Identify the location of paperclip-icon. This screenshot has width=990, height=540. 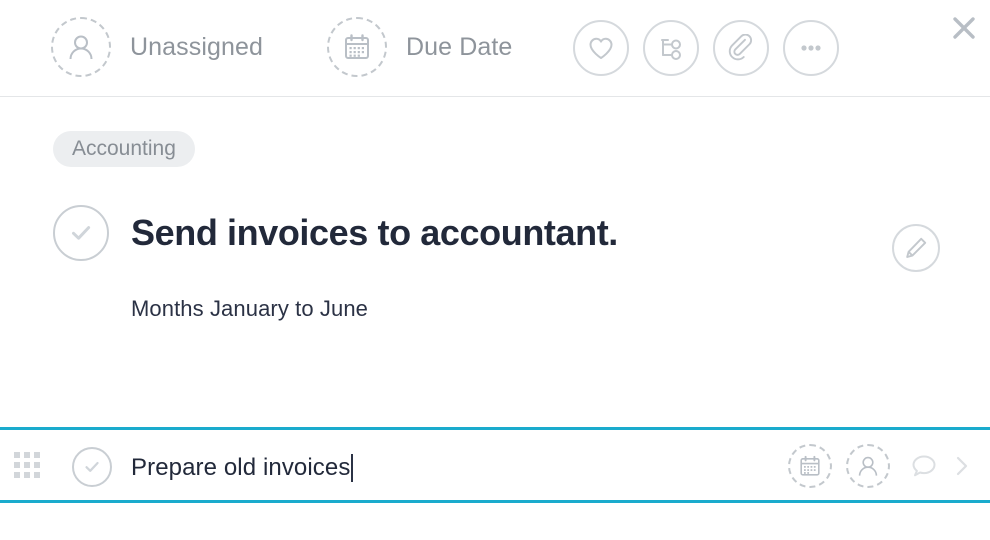
(740, 47).